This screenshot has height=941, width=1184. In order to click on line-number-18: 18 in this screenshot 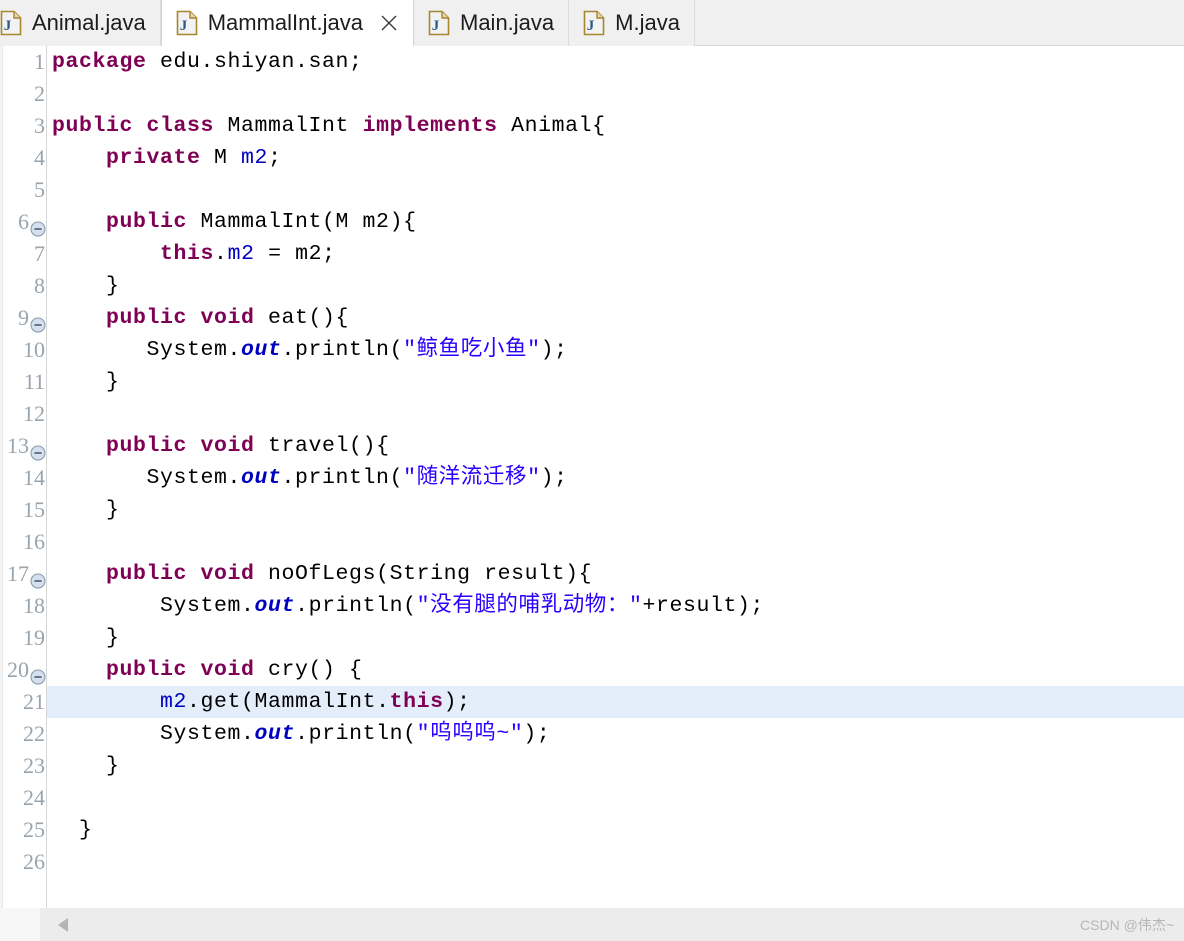, I will do `click(24, 606)`.